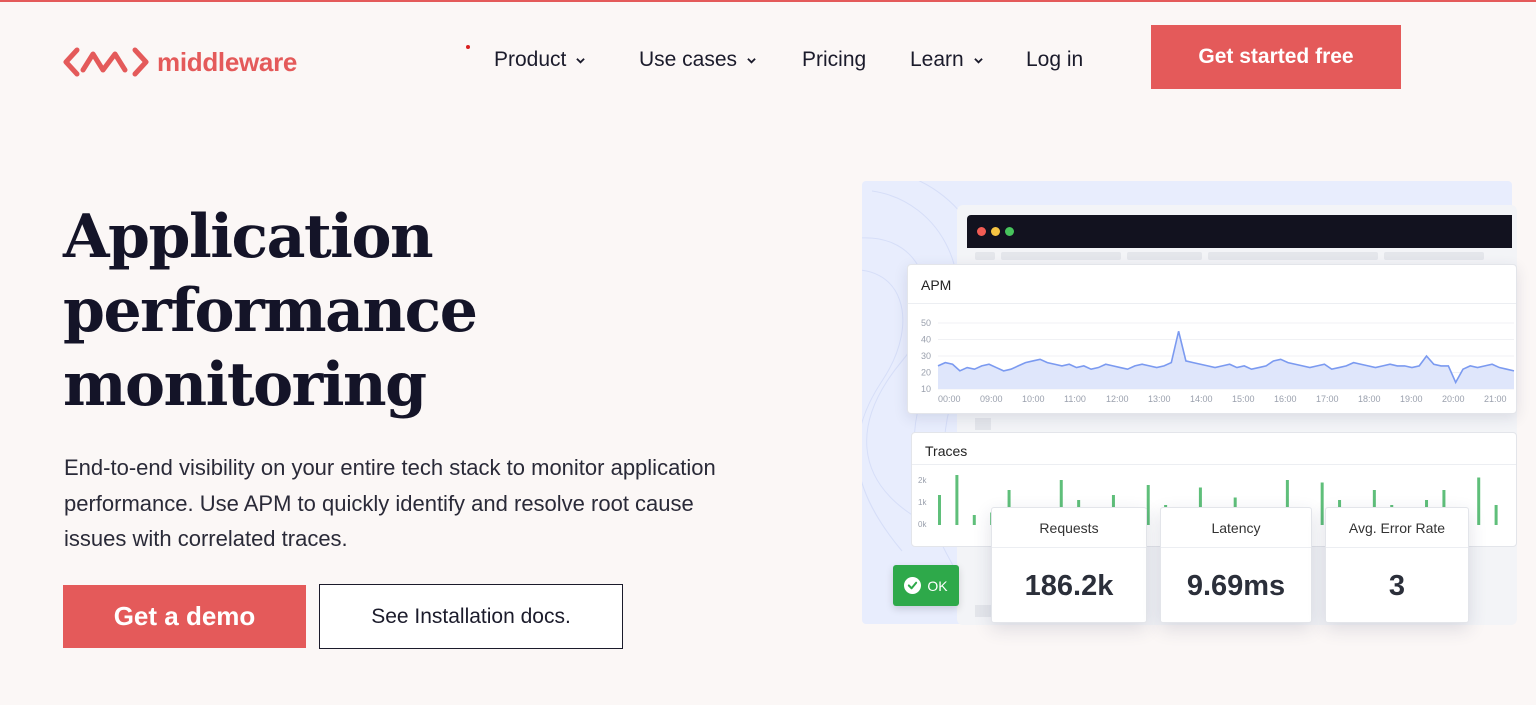  What do you see at coordinates (937, 59) in the screenshot?
I see `nav-label: Learn` at bounding box center [937, 59].